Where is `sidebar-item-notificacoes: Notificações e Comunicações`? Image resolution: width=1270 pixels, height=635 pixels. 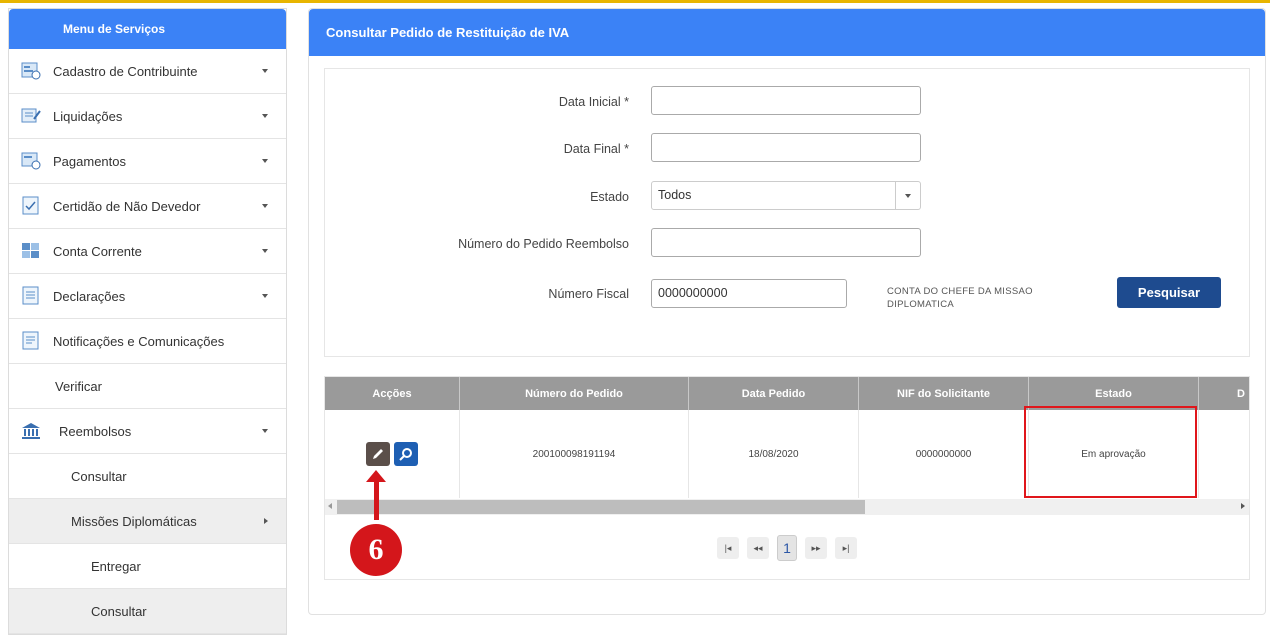 sidebar-item-notificacoes: Notificações e Comunicações is located at coordinates (147, 341).